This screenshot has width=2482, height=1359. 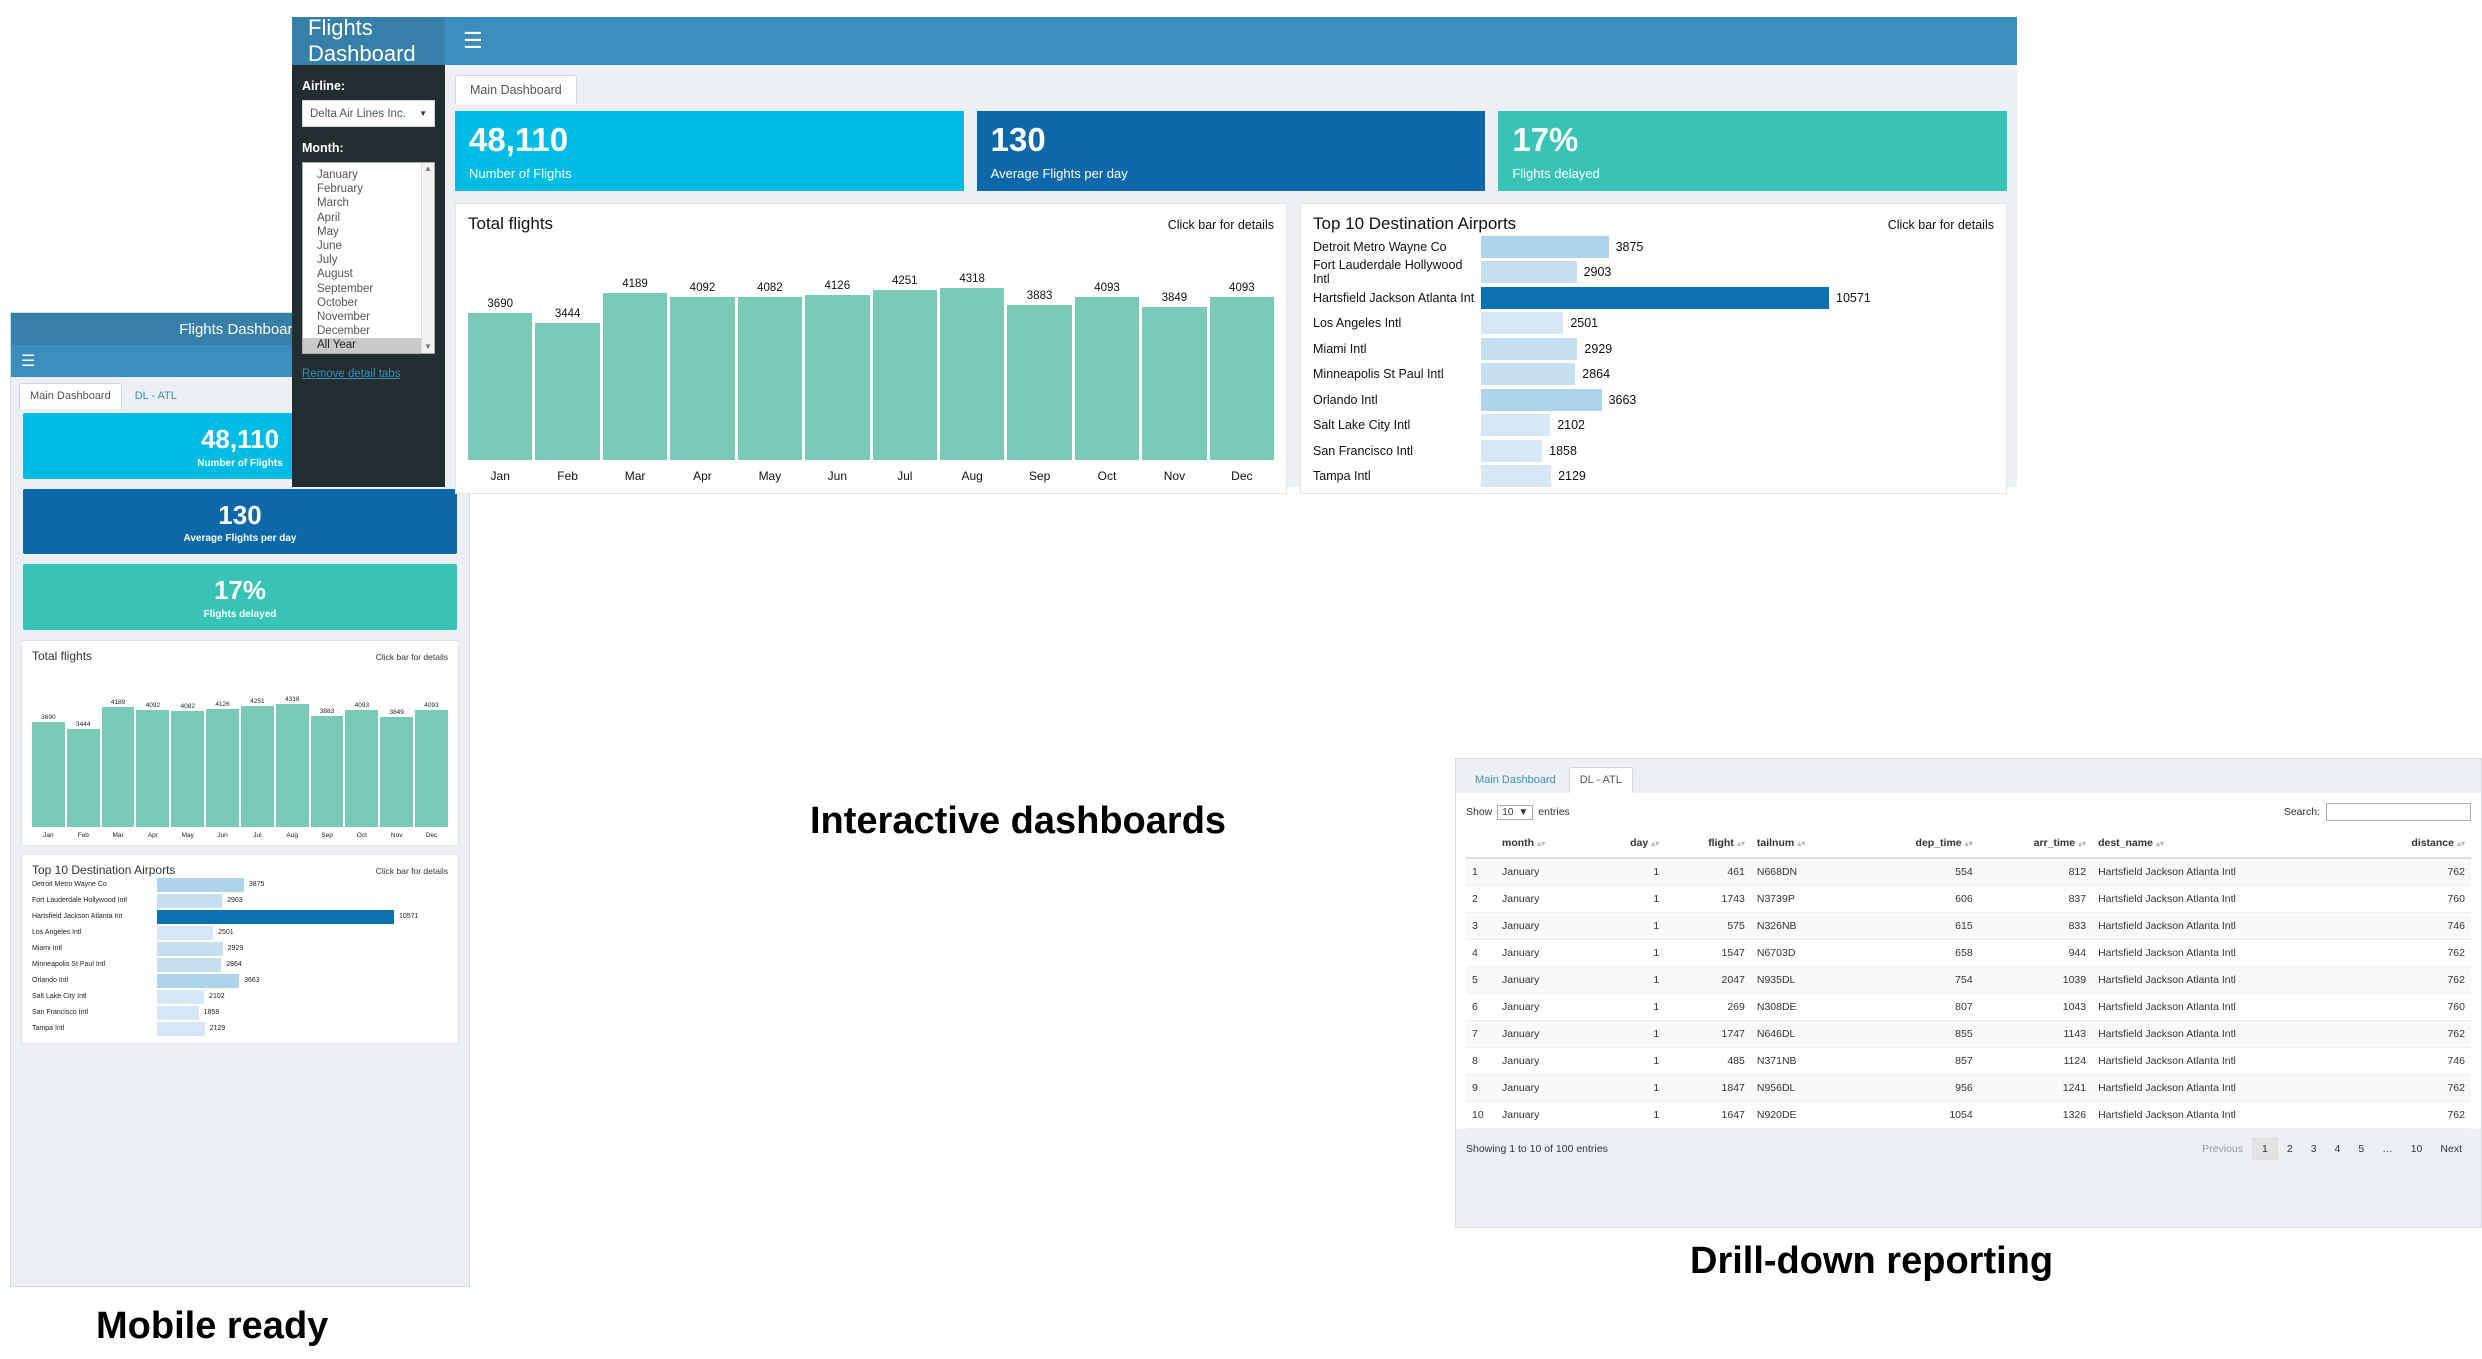 I want to click on mobile-tab-dl-atl: DL - ATL, so click(x=155, y=396).